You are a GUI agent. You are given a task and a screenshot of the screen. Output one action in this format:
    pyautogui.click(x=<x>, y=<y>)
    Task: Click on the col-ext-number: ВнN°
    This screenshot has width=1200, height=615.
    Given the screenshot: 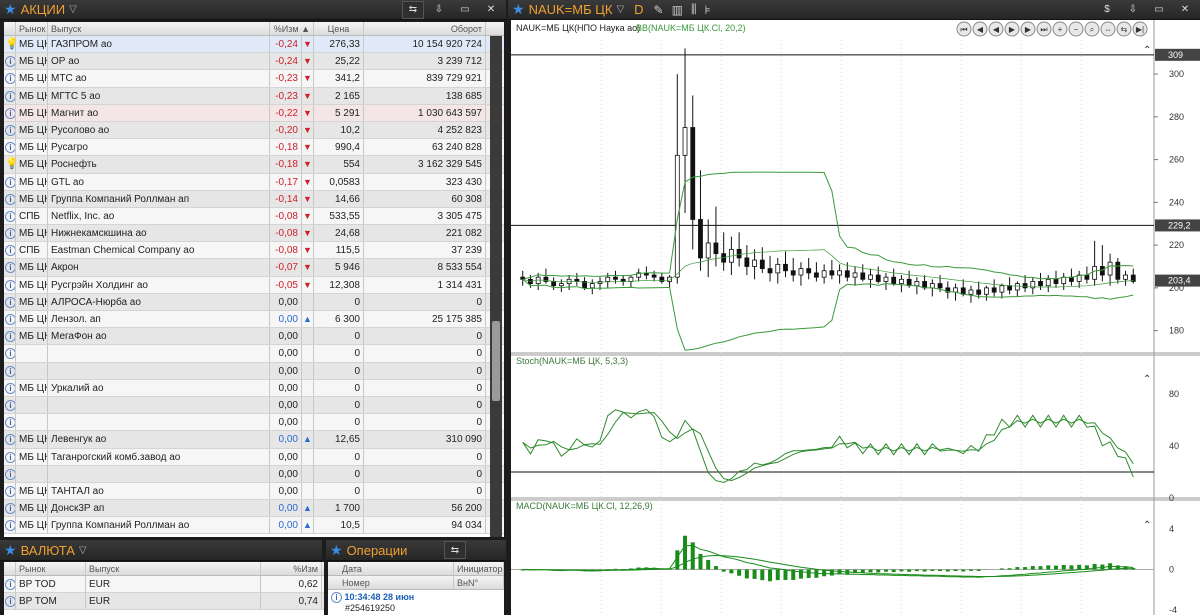 What is the action you would take?
    pyautogui.click(x=479, y=582)
    